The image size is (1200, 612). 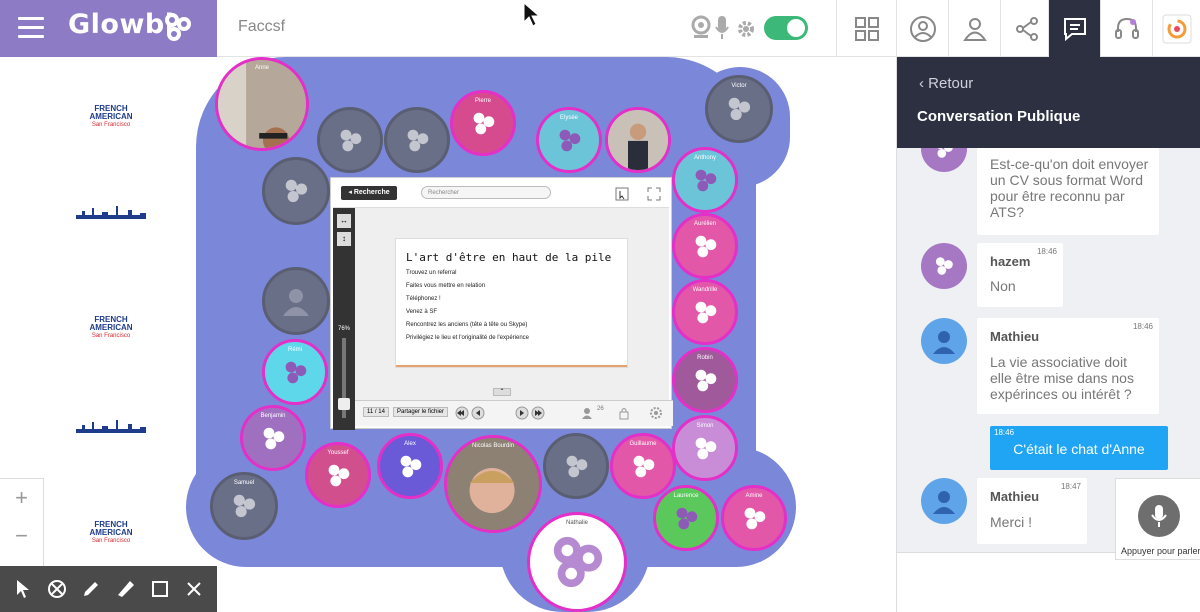 I want to click on zoom-out-button: −, so click(x=21, y=536).